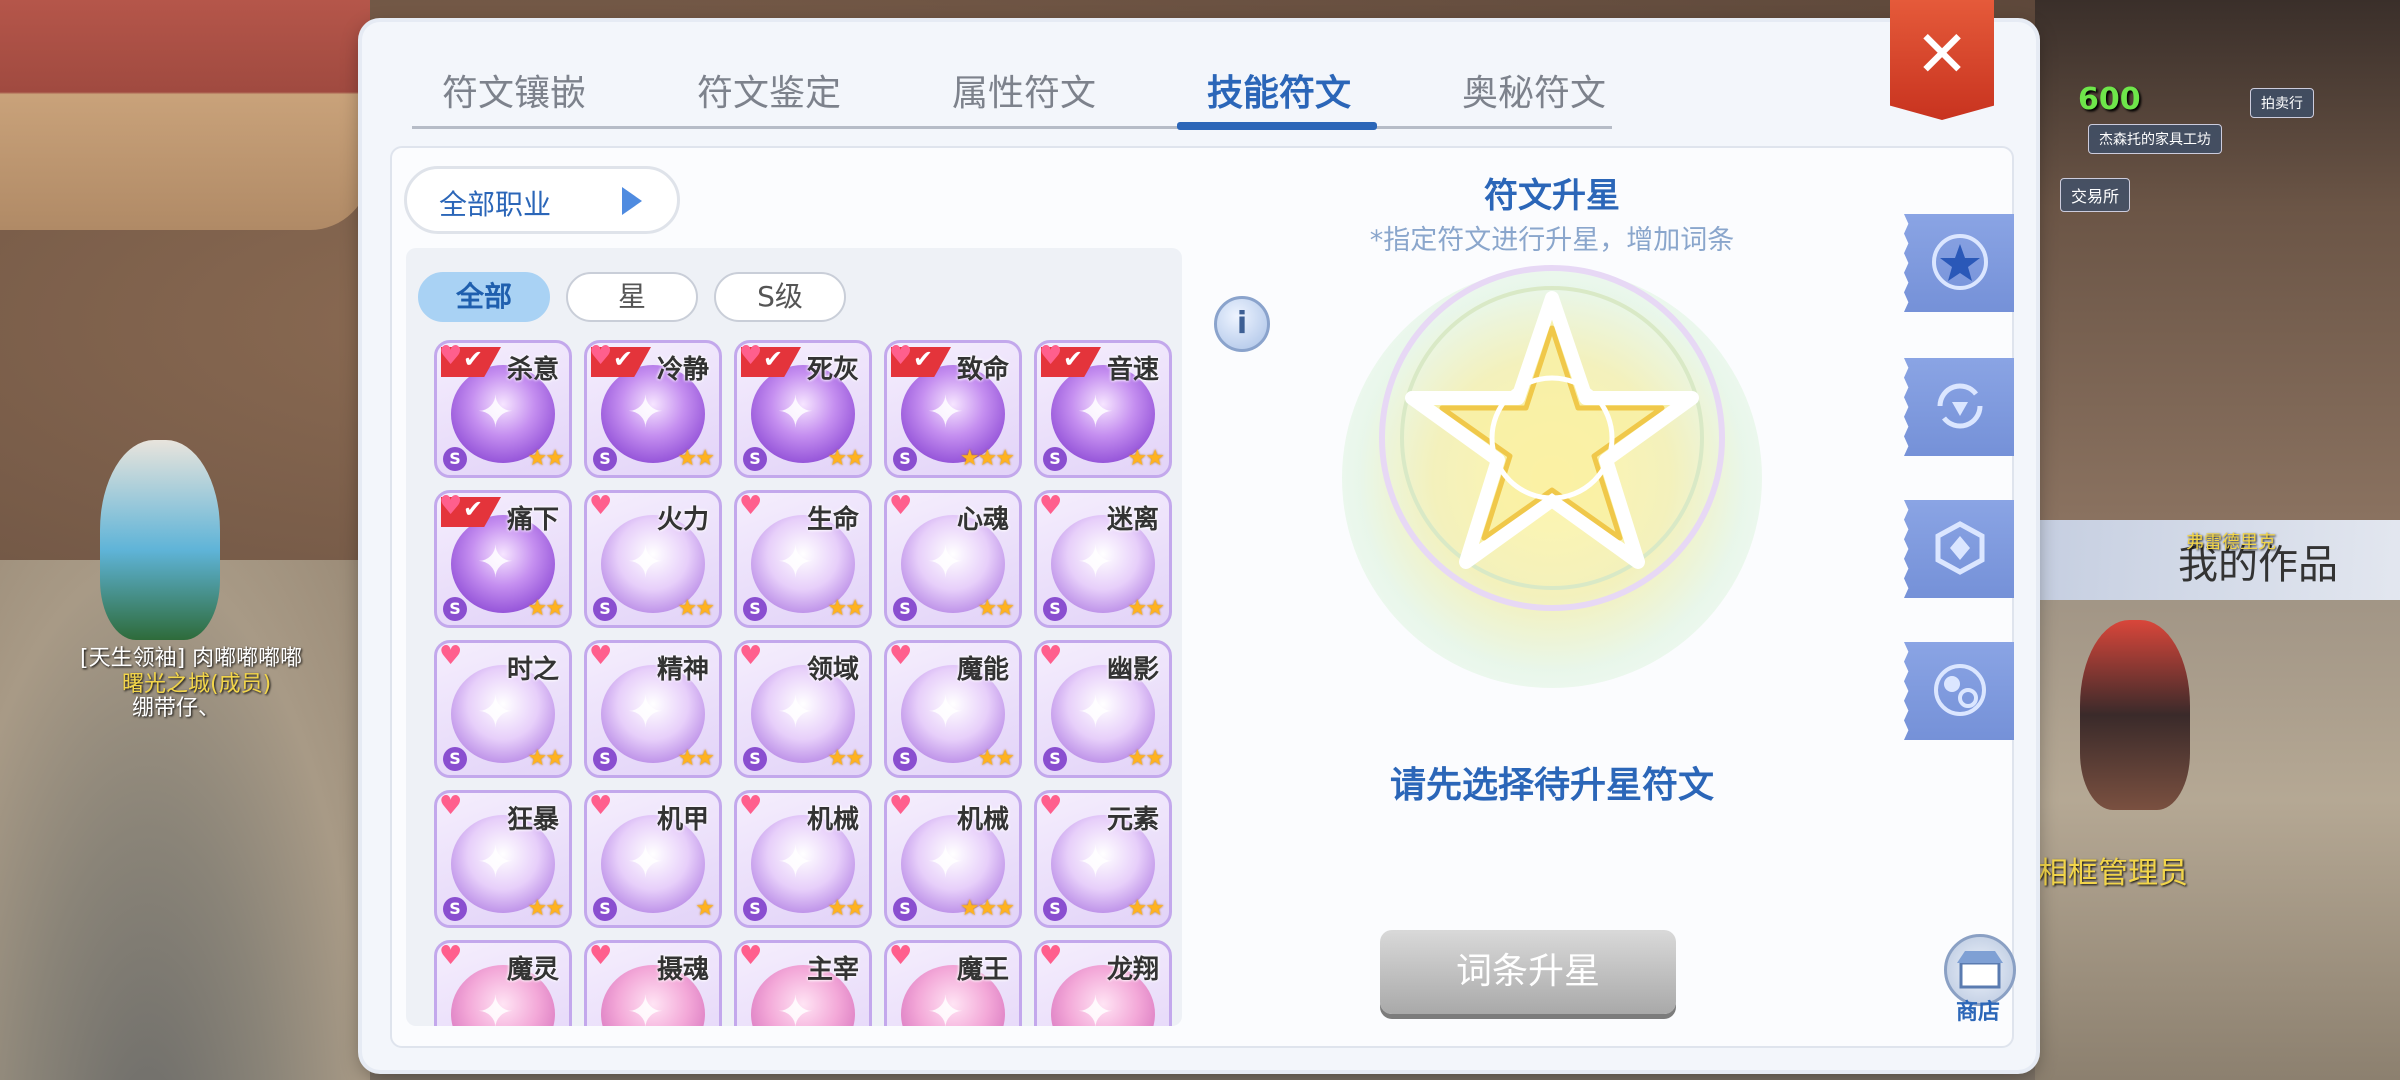  Describe the element at coordinates (1551, 785) in the screenshot. I see `upgrade-hint: 请先选择待升星符文` at that location.